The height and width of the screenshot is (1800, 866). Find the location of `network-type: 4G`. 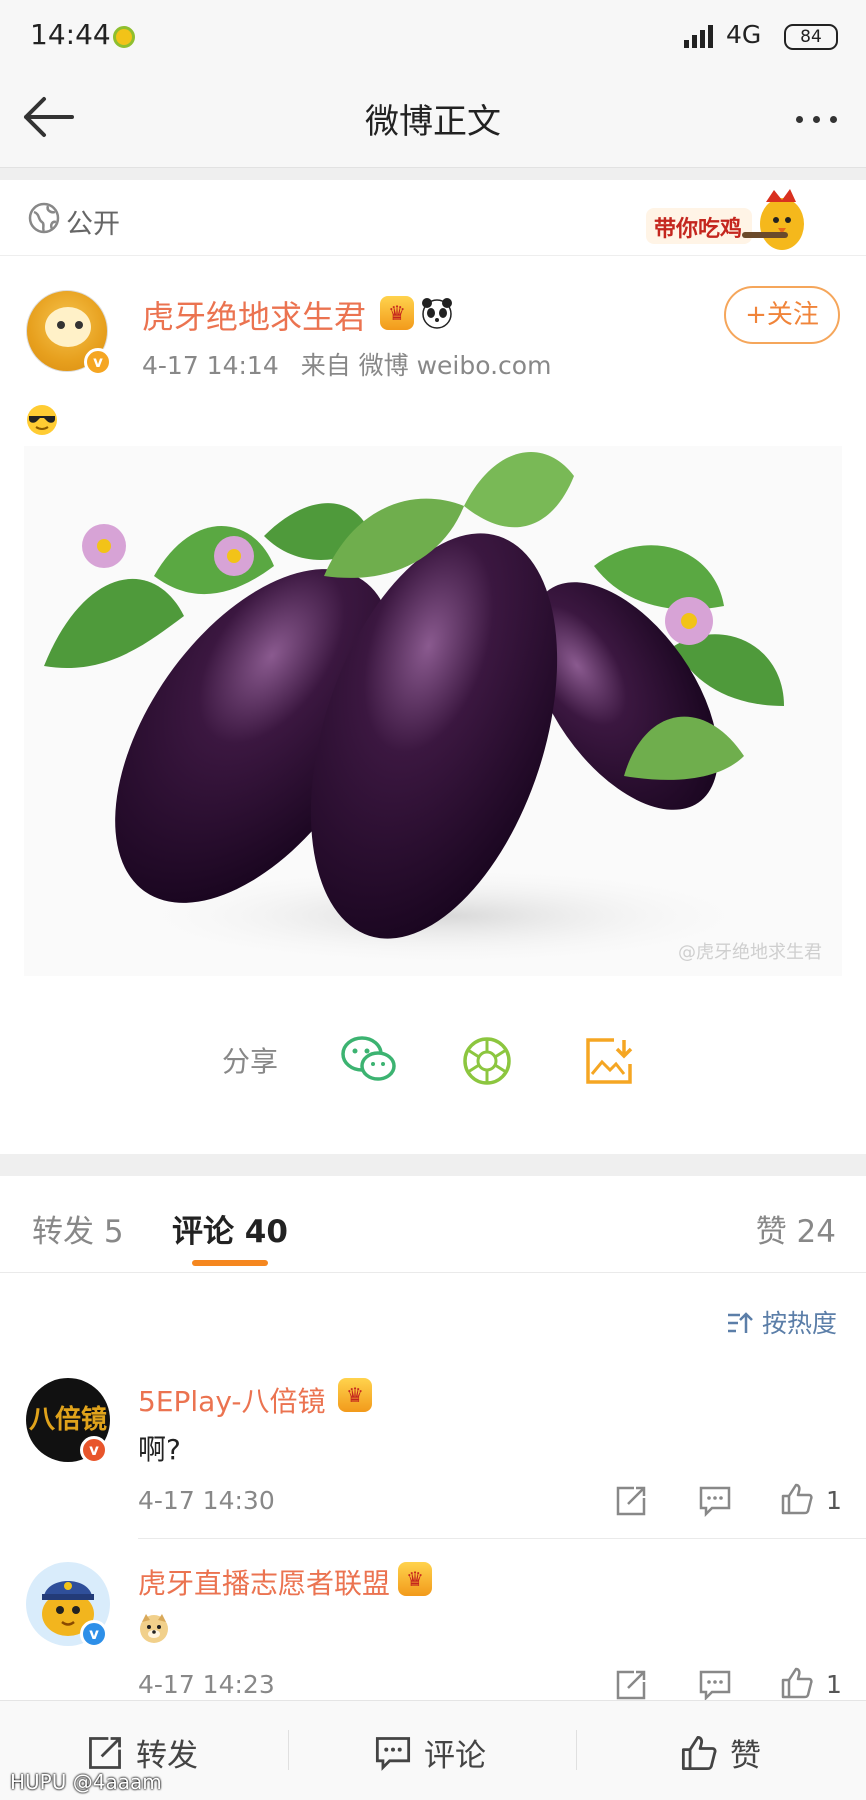

network-type: 4G is located at coordinates (744, 34).